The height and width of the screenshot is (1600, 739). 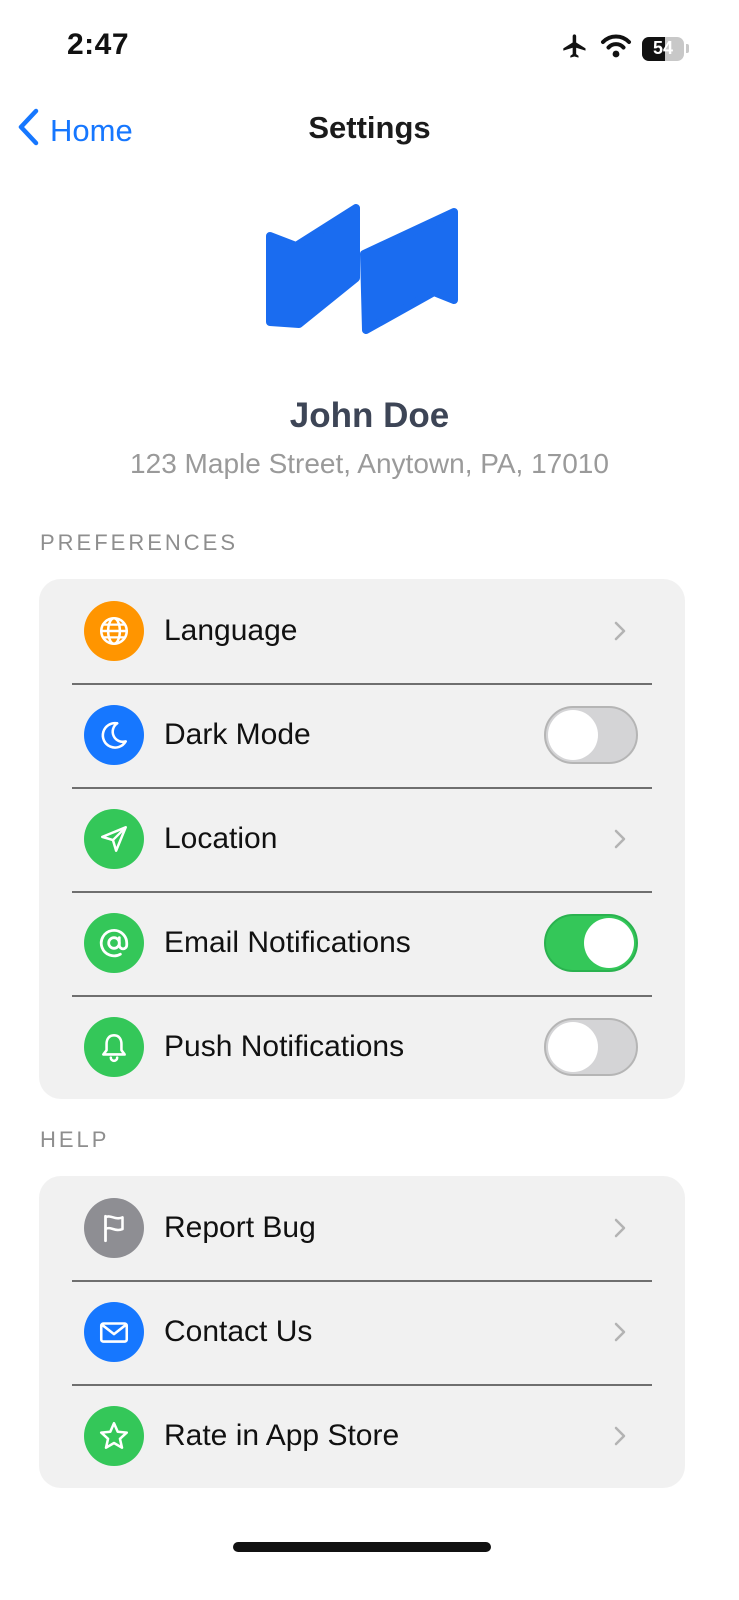 I want to click on row-label: Push Notifications, so click(x=284, y=1046).